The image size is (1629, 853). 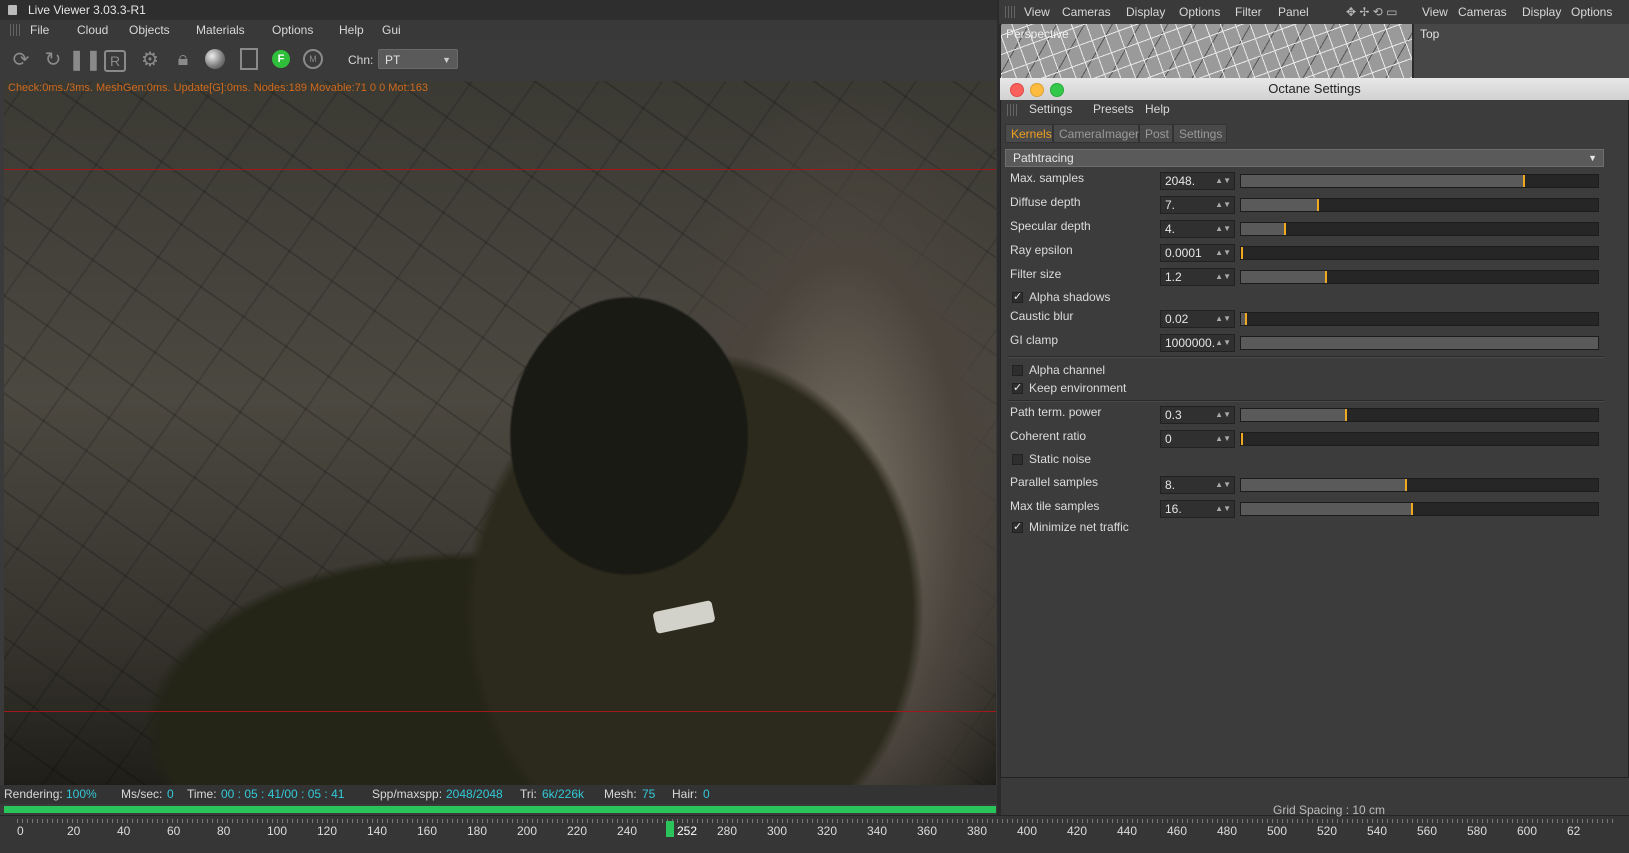 I want to click on vp-menu-display: Display, so click(x=1145, y=12).